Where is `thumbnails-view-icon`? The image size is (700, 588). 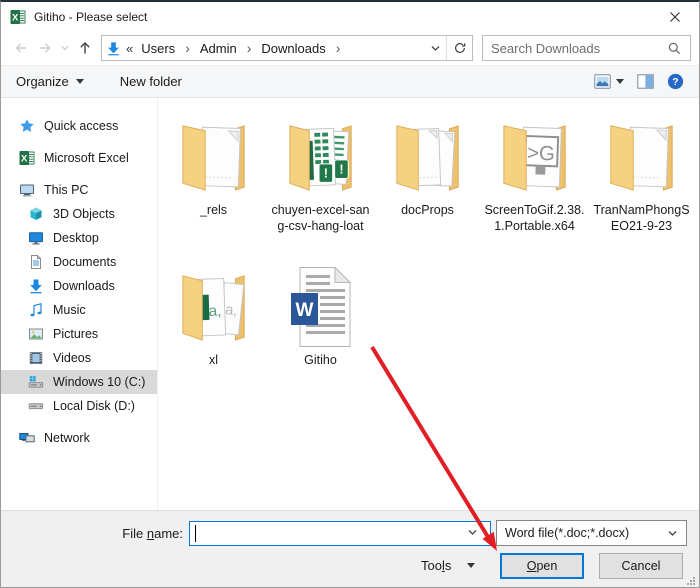 thumbnails-view-icon is located at coordinates (602, 81).